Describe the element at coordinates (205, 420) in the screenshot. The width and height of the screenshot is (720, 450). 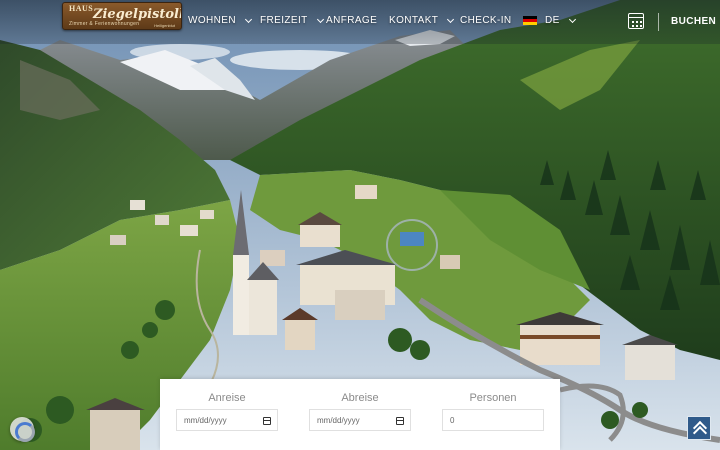
I see `arrival-placeholder: mm/dd/yyyy` at that location.